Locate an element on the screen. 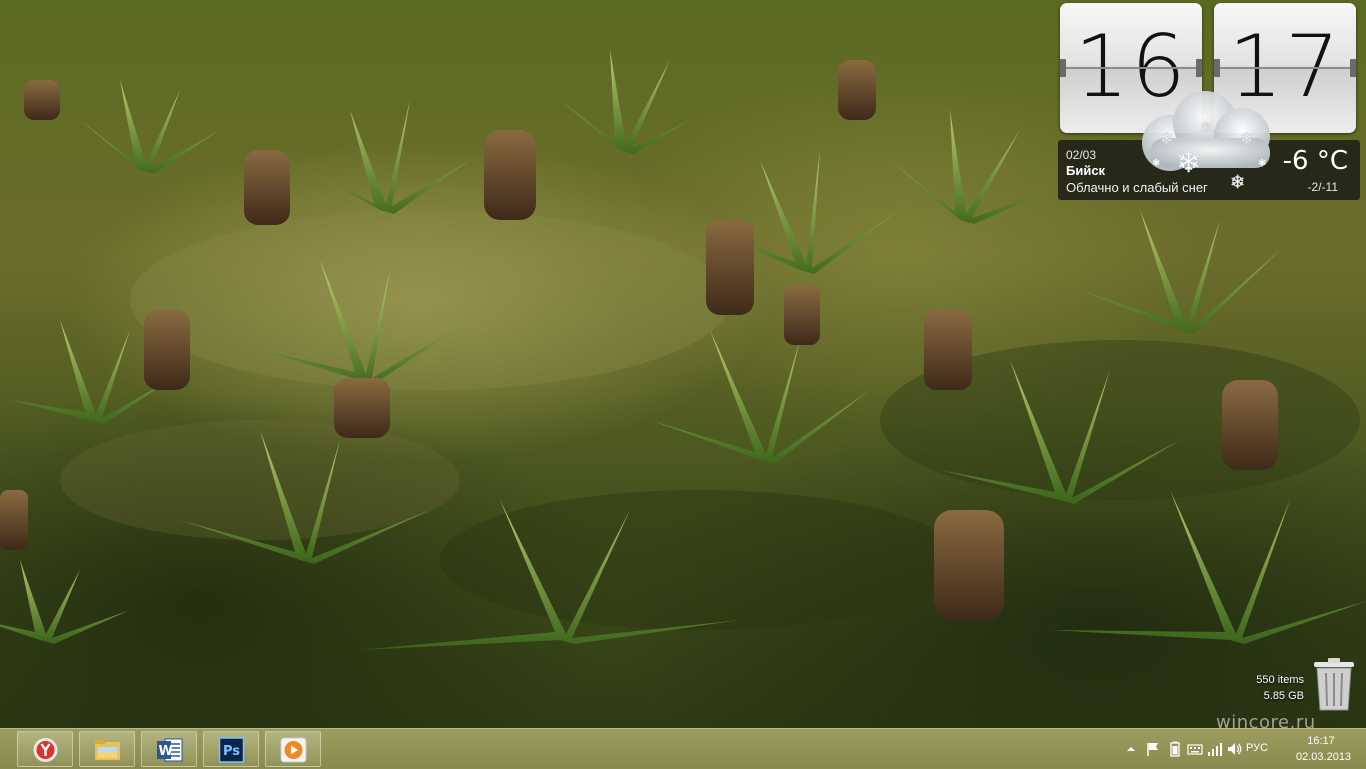  taskbar-word-button: W is located at coordinates (169, 749).